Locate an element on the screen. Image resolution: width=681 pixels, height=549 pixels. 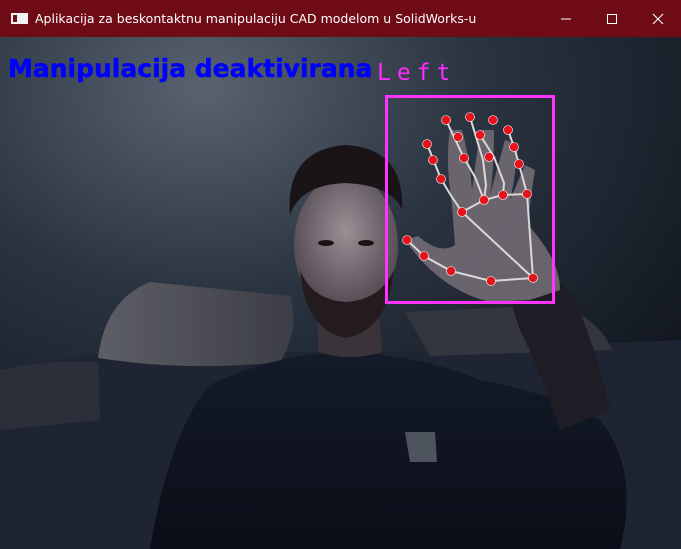
close-button is located at coordinates (658, 18).